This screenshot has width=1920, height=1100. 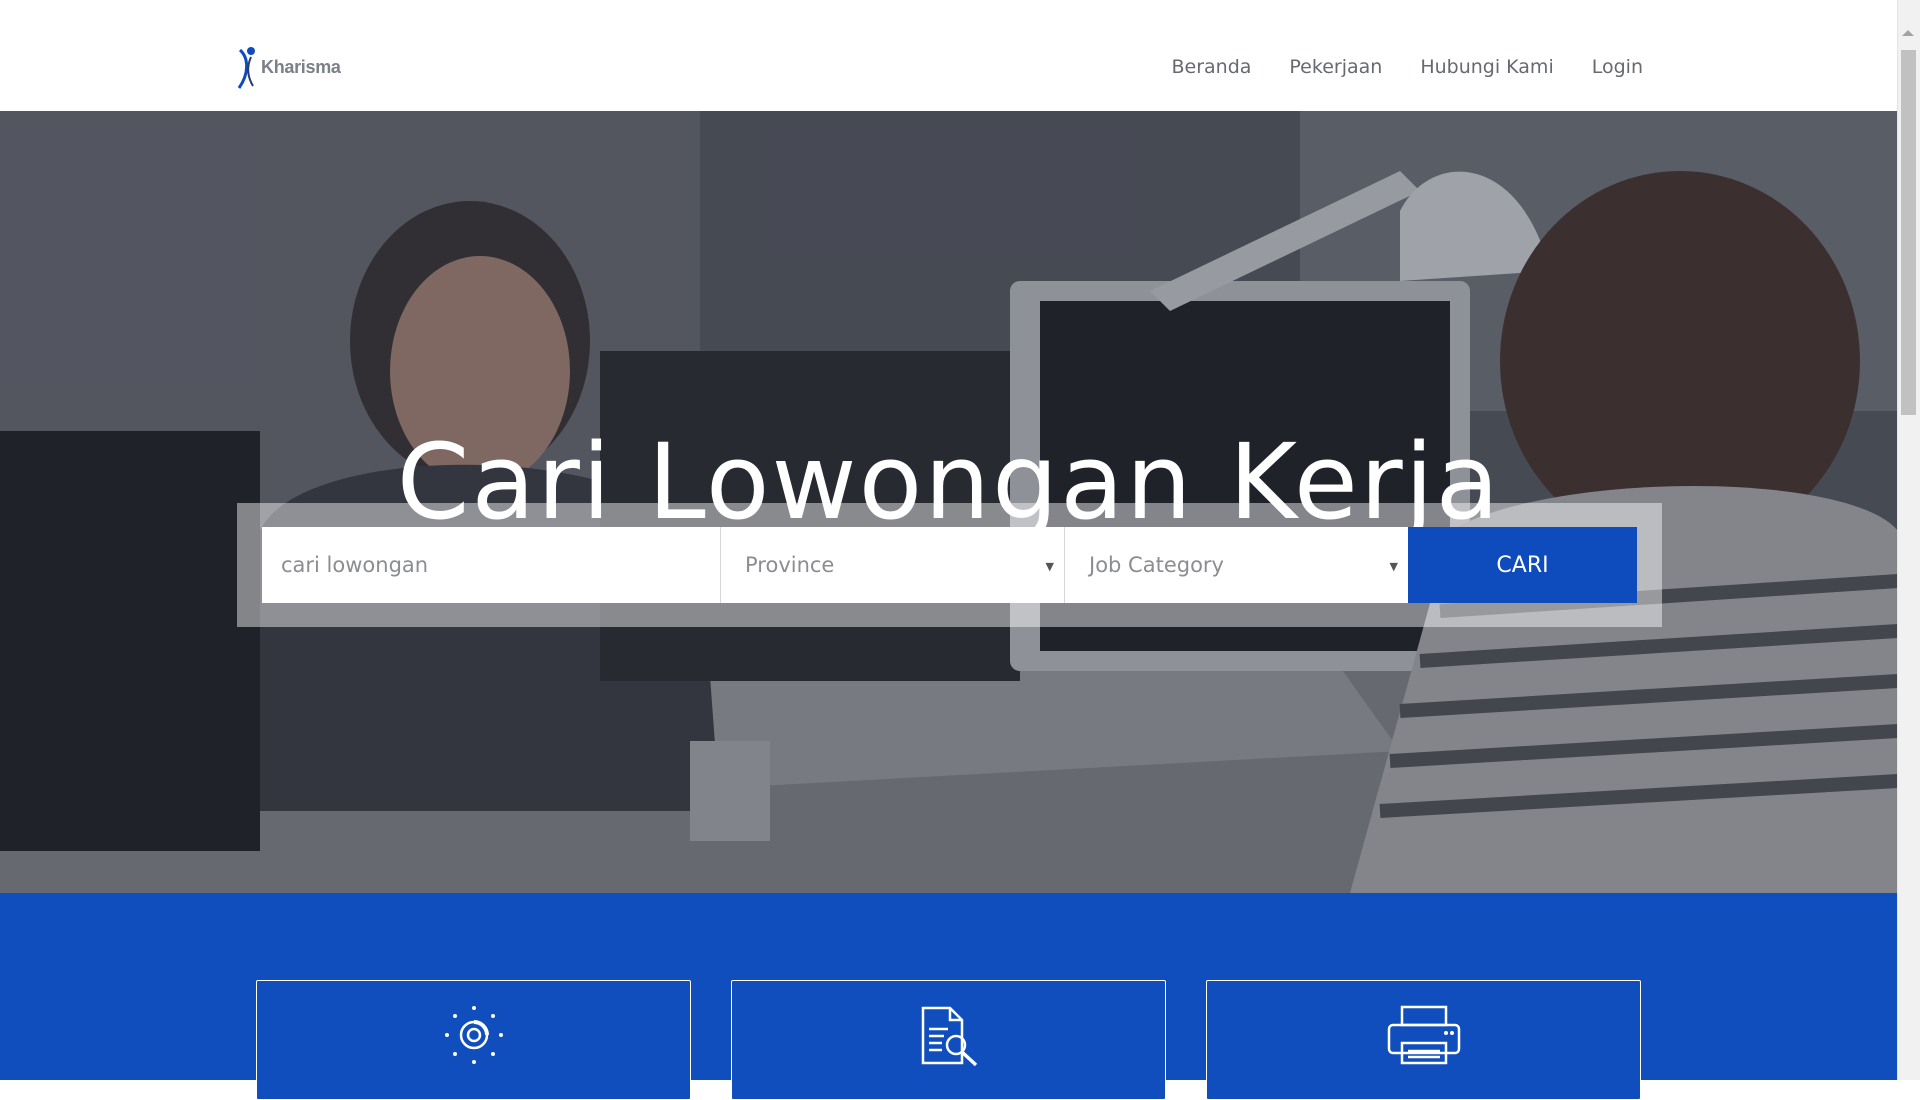 I want to click on brand-logo: Kharisma, so click(x=288, y=67).